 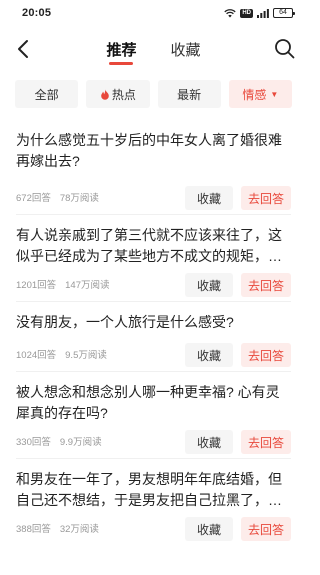 What do you see at coordinates (57, 528) in the screenshot?
I see `question-meta: 388回答 32万阅读` at bounding box center [57, 528].